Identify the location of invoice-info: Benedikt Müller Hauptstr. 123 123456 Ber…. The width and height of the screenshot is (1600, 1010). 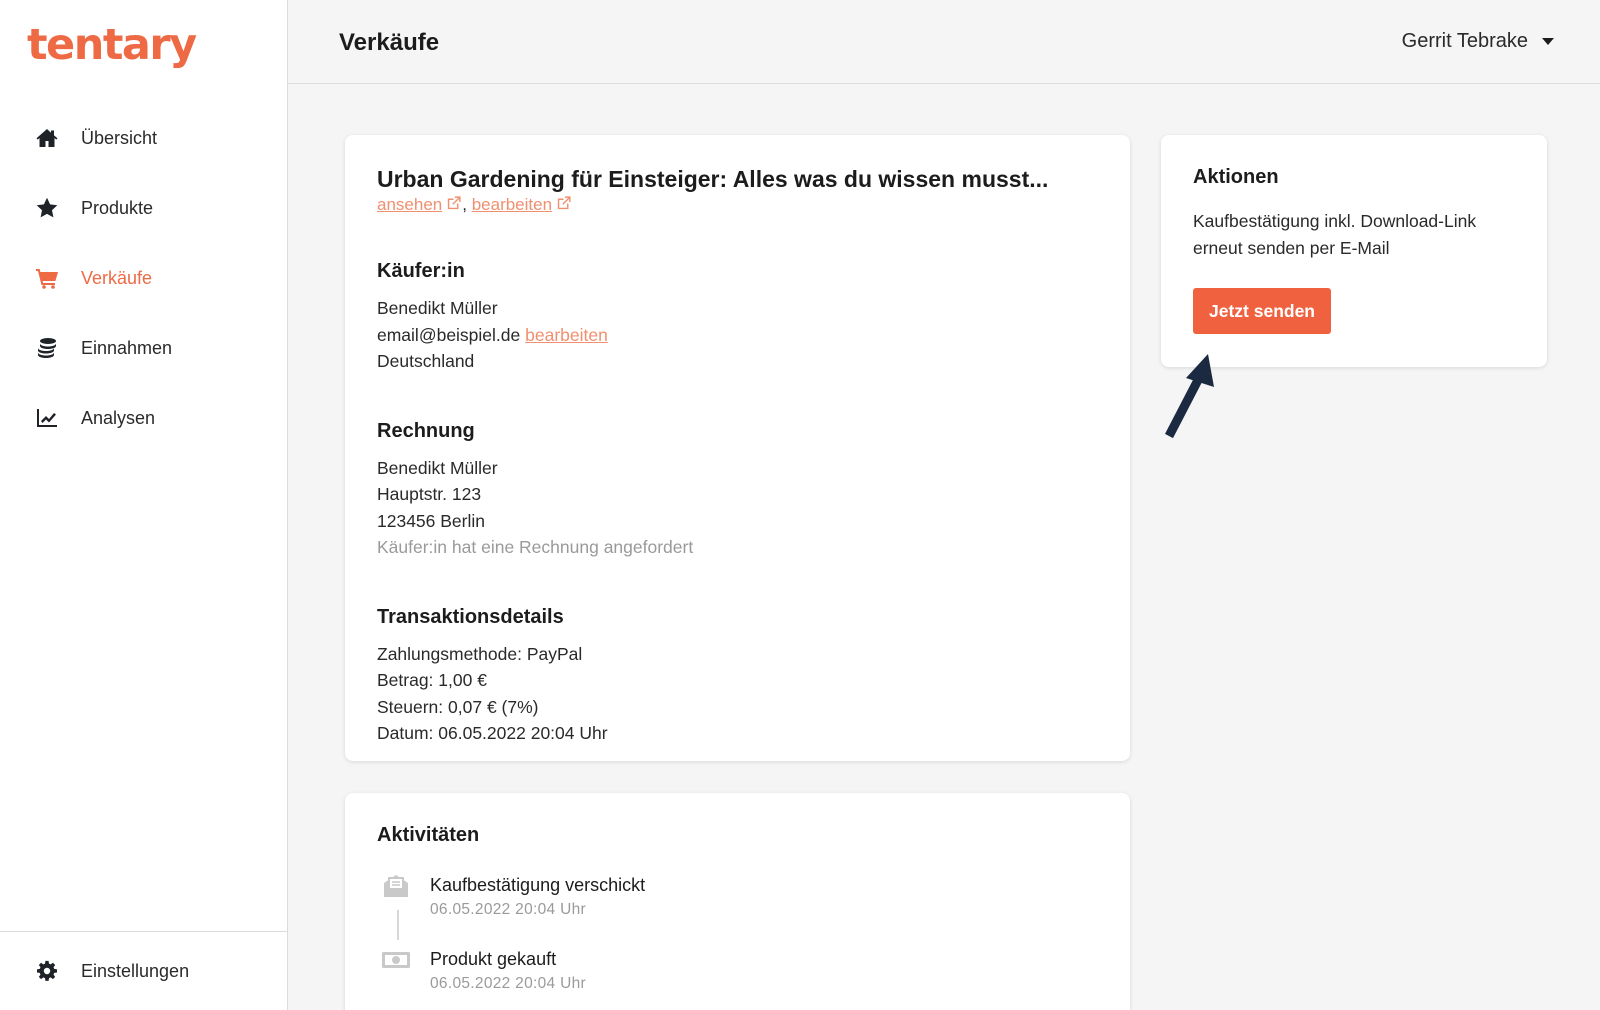
(737, 508).